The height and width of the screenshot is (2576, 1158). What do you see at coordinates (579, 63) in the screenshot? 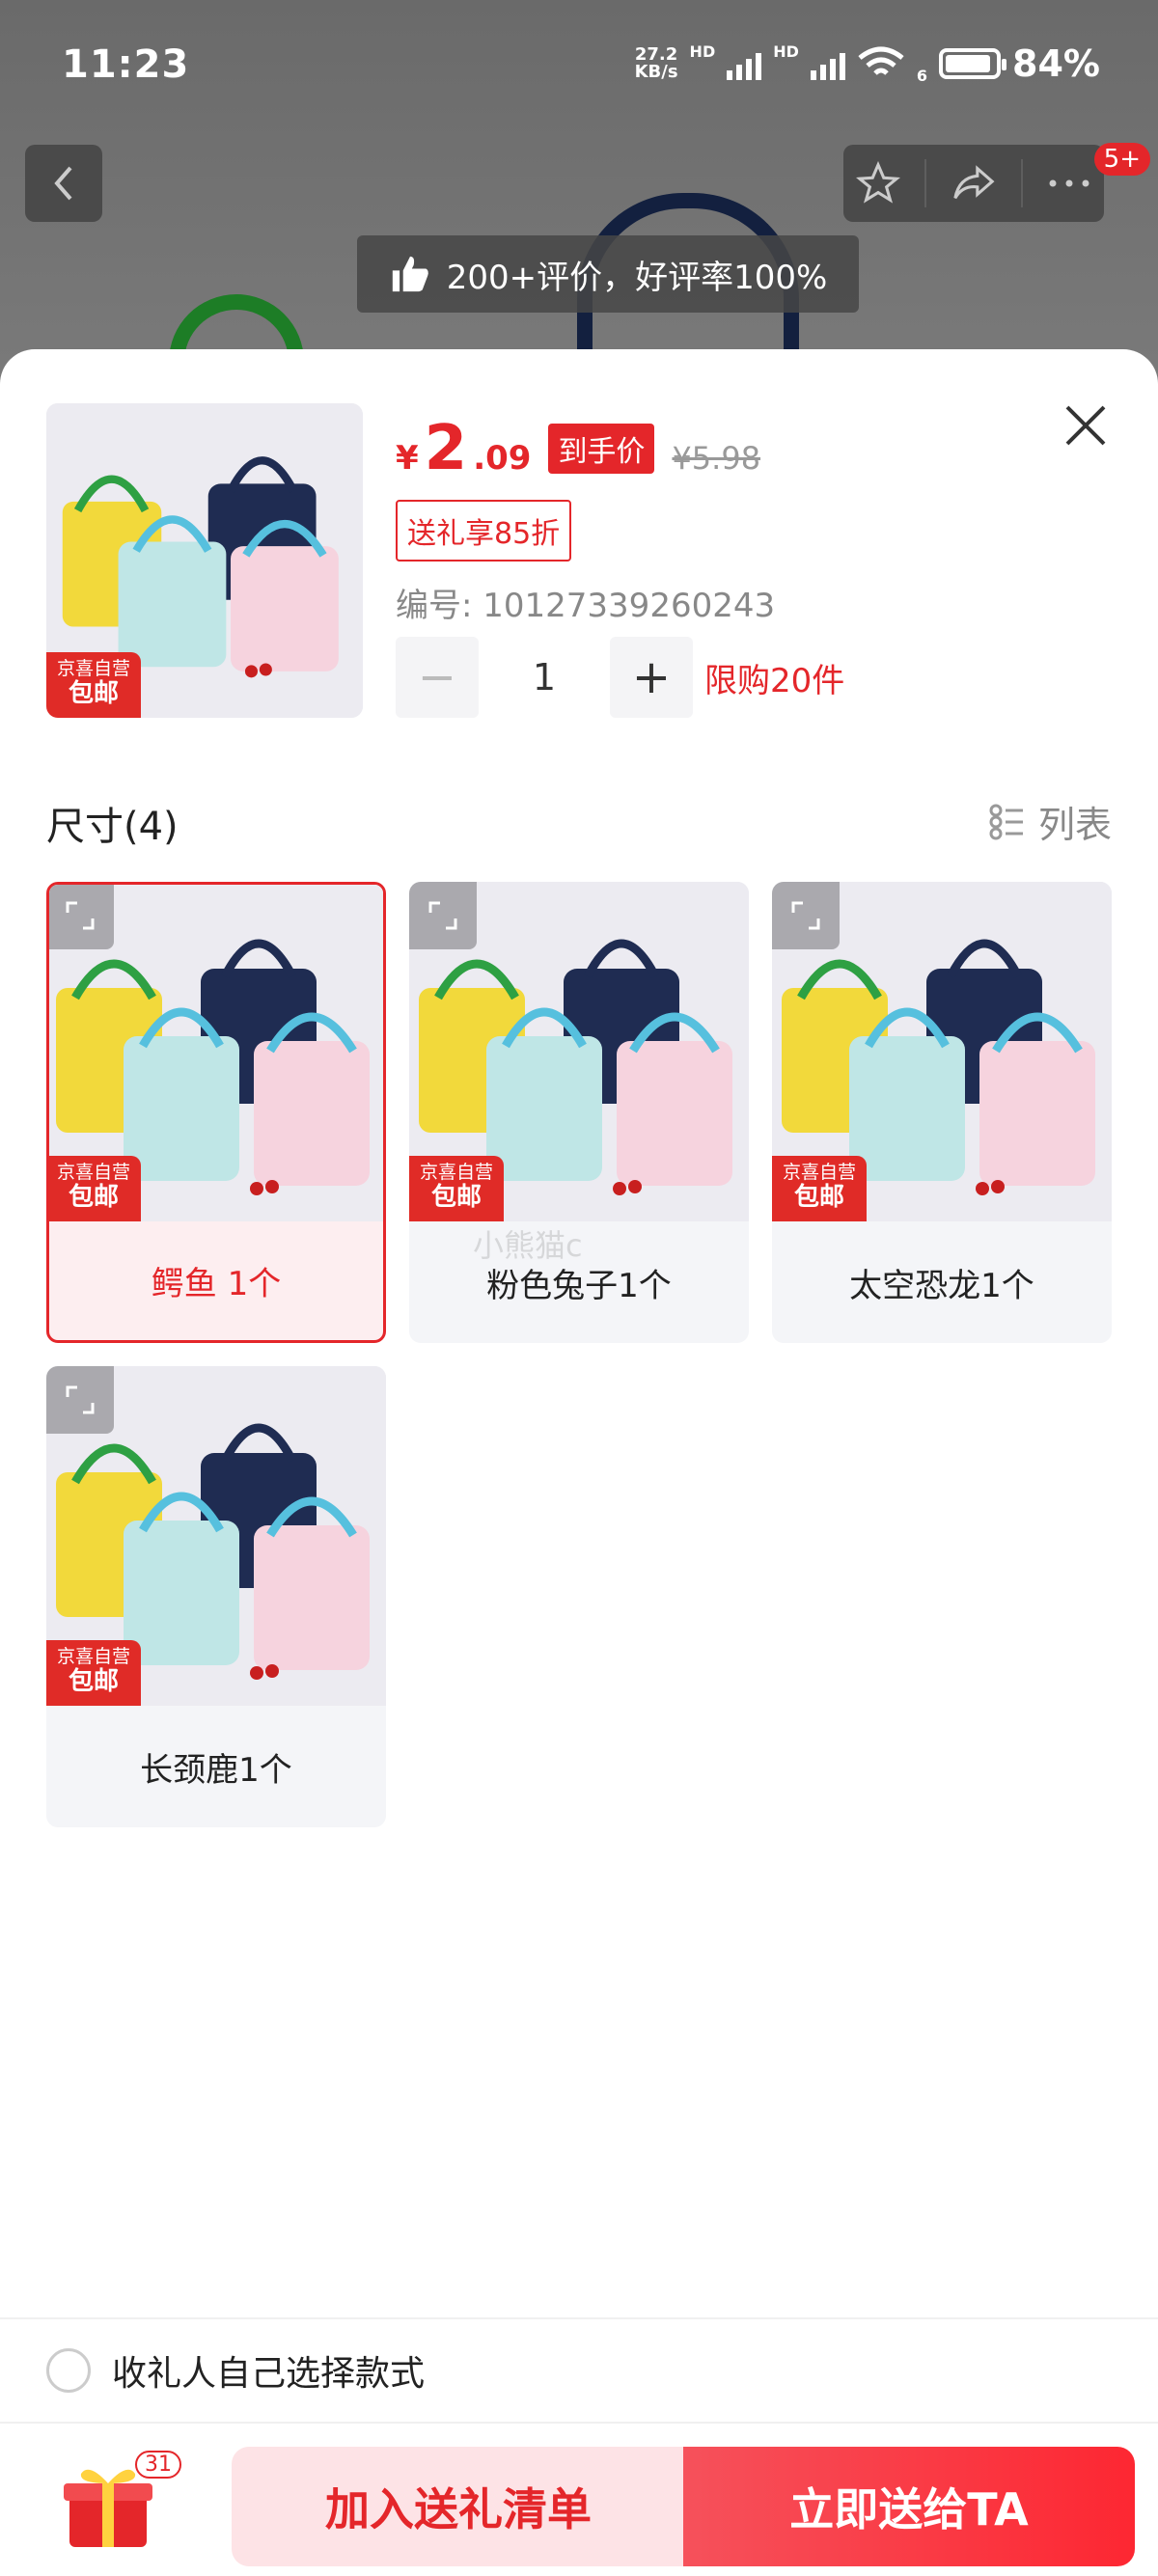
I see `status-bar: 11:23 27.2 KB/s HD HD 6 84%` at bounding box center [579, 63].